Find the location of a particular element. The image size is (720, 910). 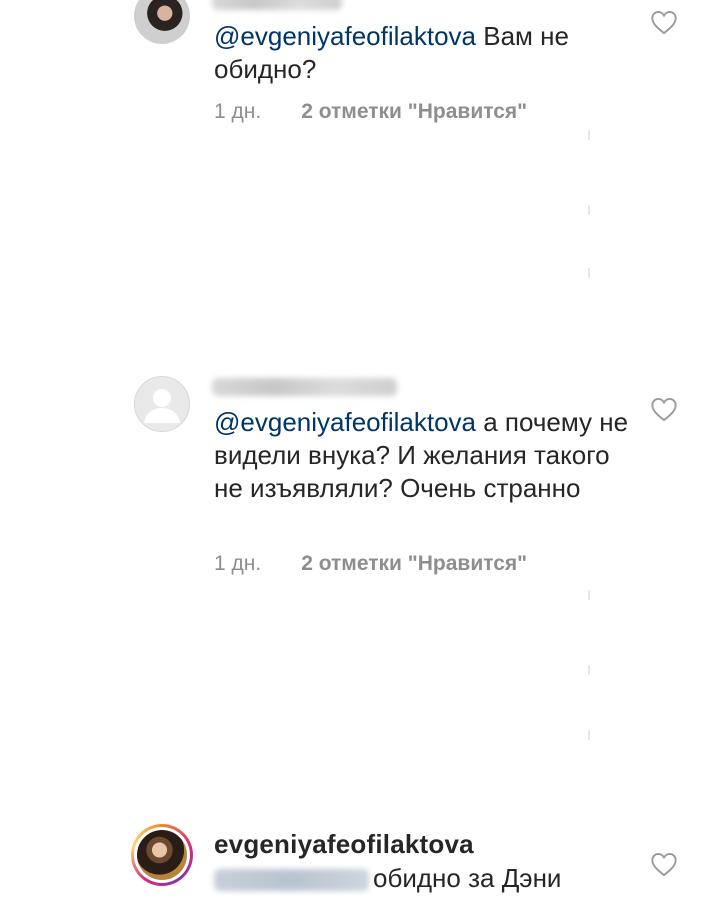

comment-body: обидно за Дэни is located at coordinates (467, 878).